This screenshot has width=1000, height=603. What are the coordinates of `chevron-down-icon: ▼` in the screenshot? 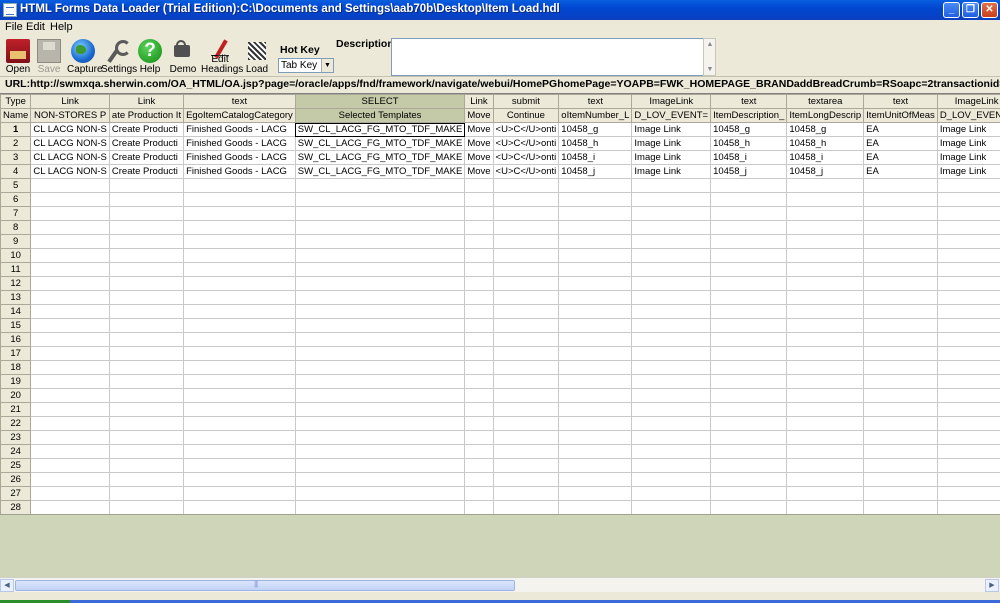 It's located at (327, 65).